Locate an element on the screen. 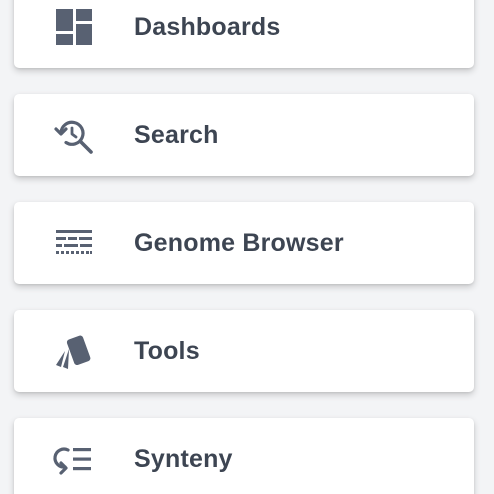 The image size is (494, 494). nav-item-label: Search is located at coordinates (176, 134).